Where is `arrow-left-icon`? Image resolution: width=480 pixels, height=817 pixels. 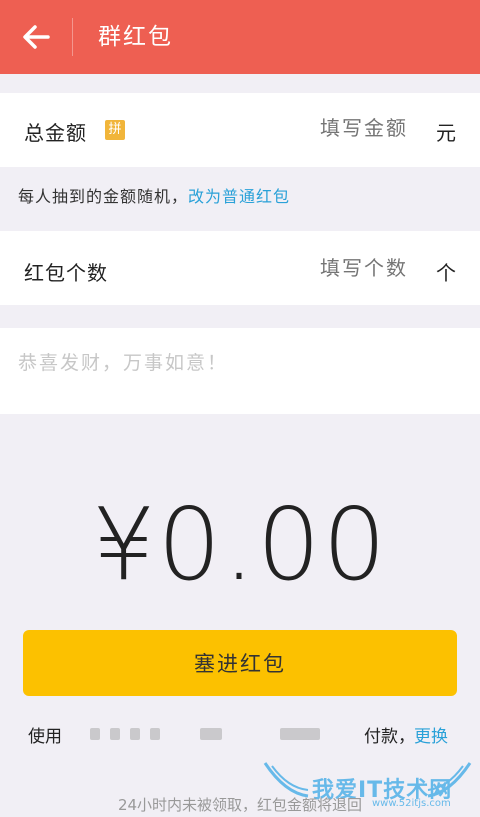
arrow-left-icon is located at coordinates (36, 37).